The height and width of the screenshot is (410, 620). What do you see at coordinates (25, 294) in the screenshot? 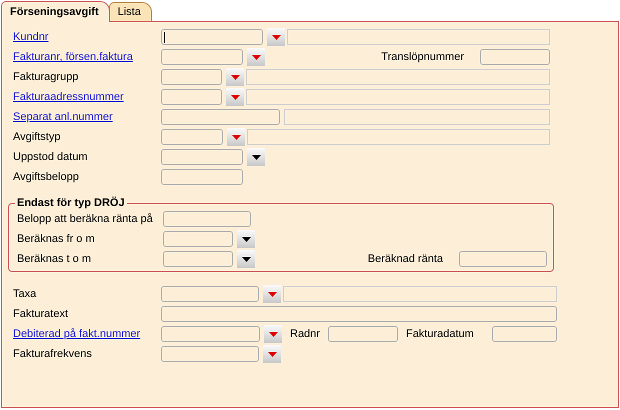
I see `field-label: Taxa` at bounding box center [25, 294].